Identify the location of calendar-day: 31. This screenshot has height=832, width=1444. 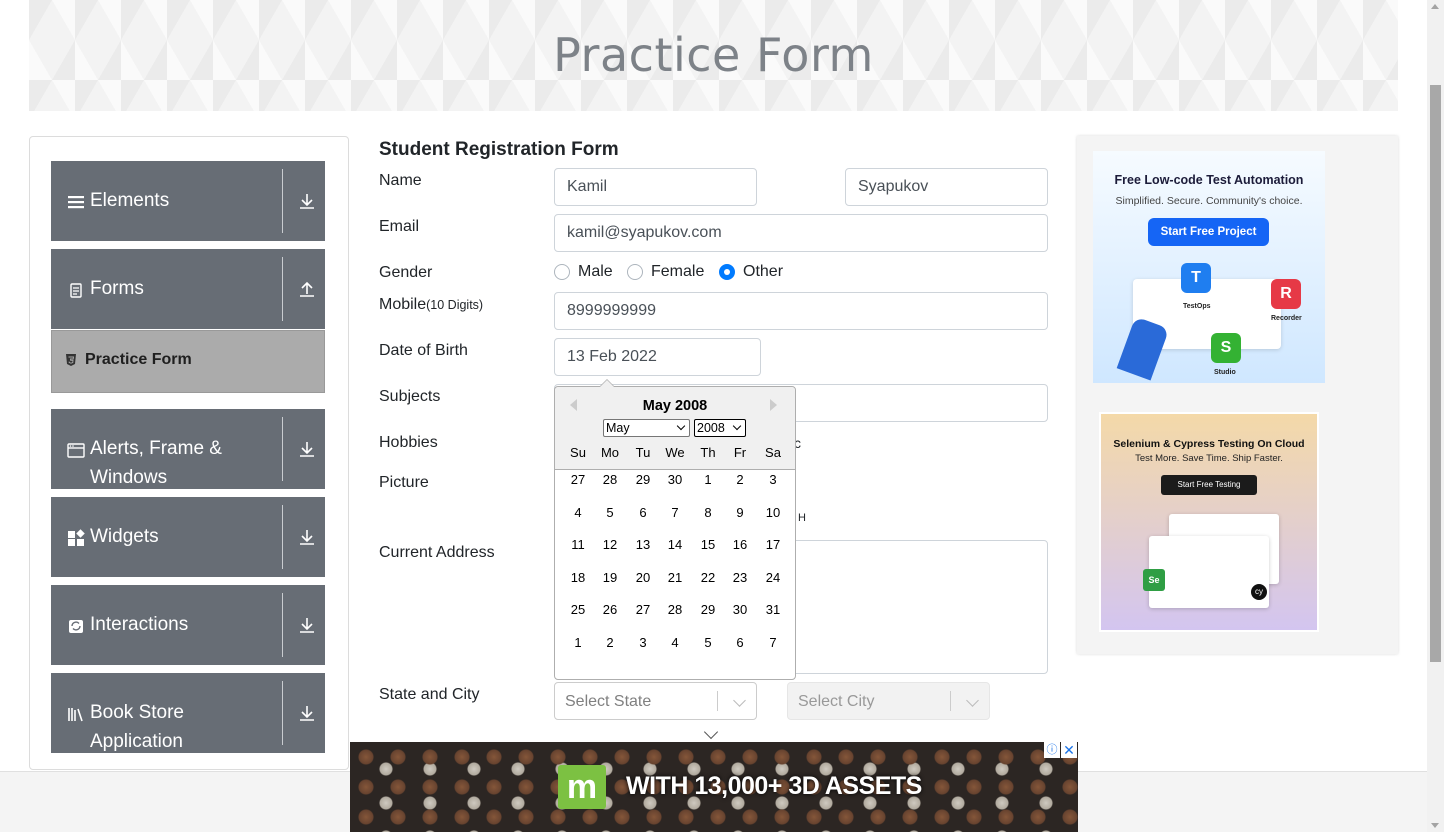
(773, 609).